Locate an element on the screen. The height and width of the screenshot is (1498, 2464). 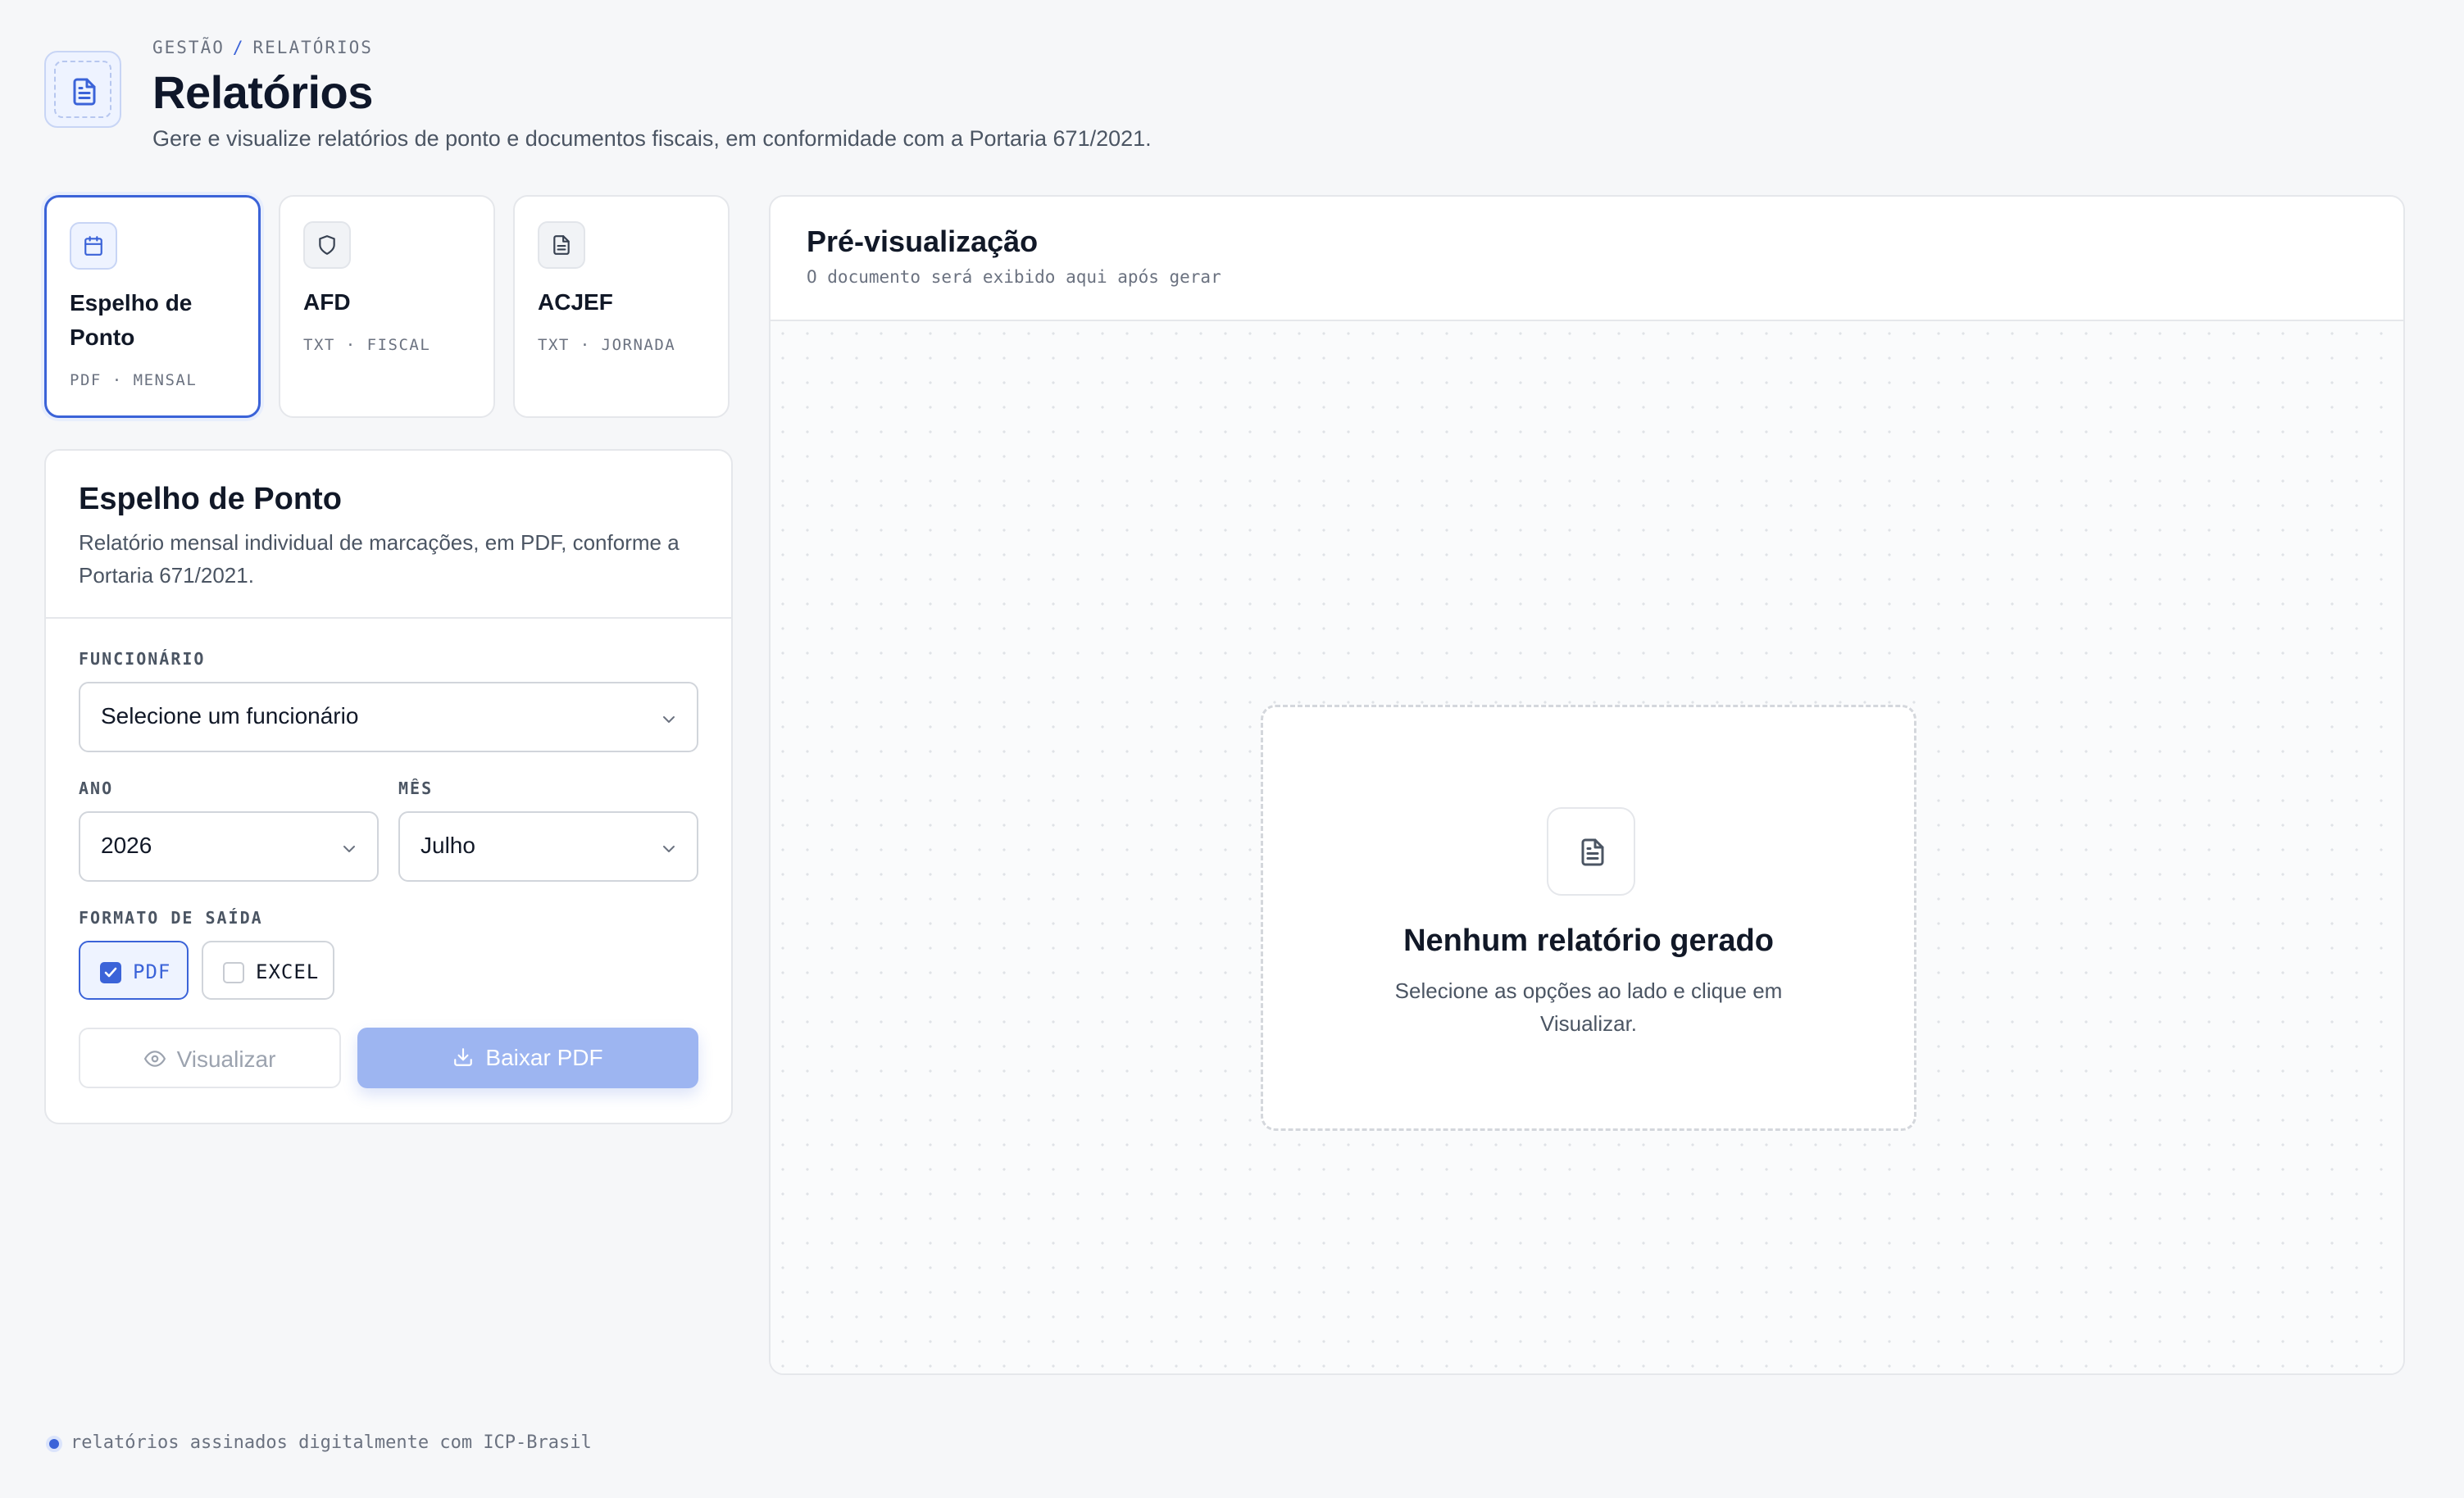
format-option-pdf: PDF is located at coordinates (134, 970).